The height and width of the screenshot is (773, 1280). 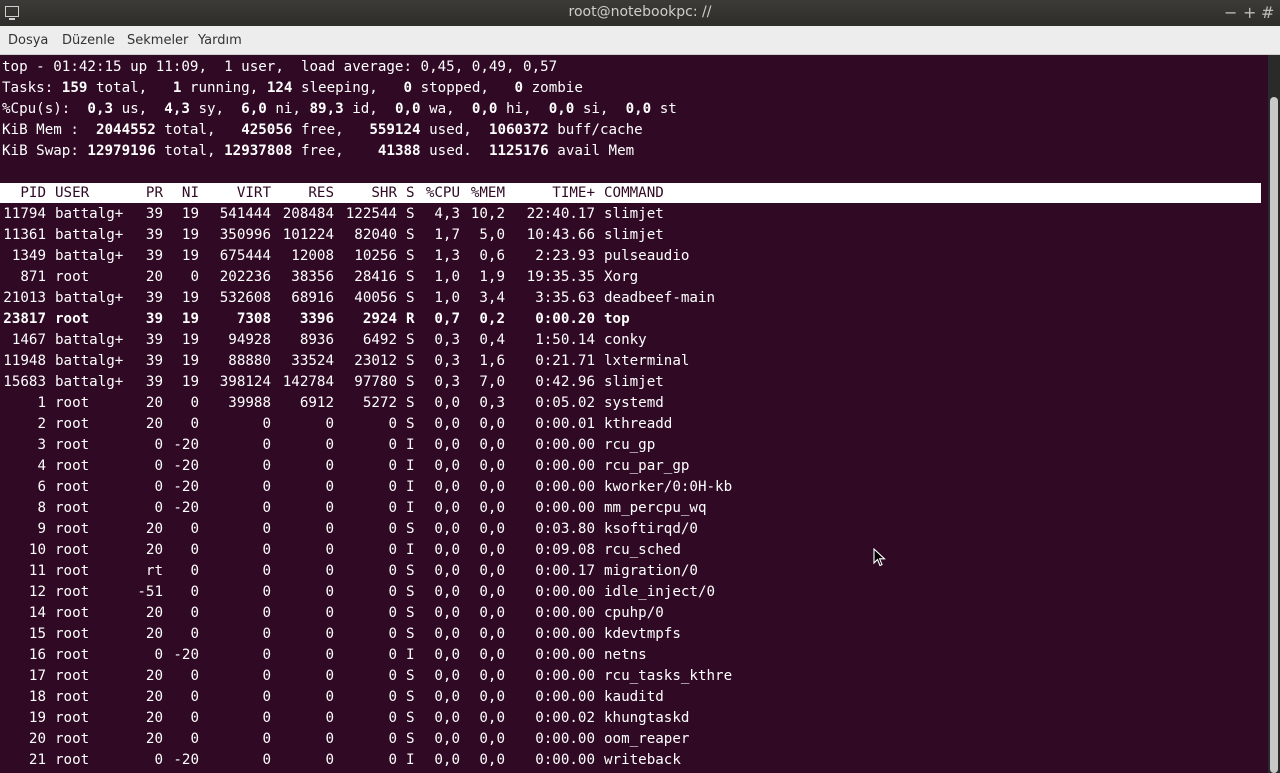 I want to click on cell-shr: 6492, so click(x=379, y=340).